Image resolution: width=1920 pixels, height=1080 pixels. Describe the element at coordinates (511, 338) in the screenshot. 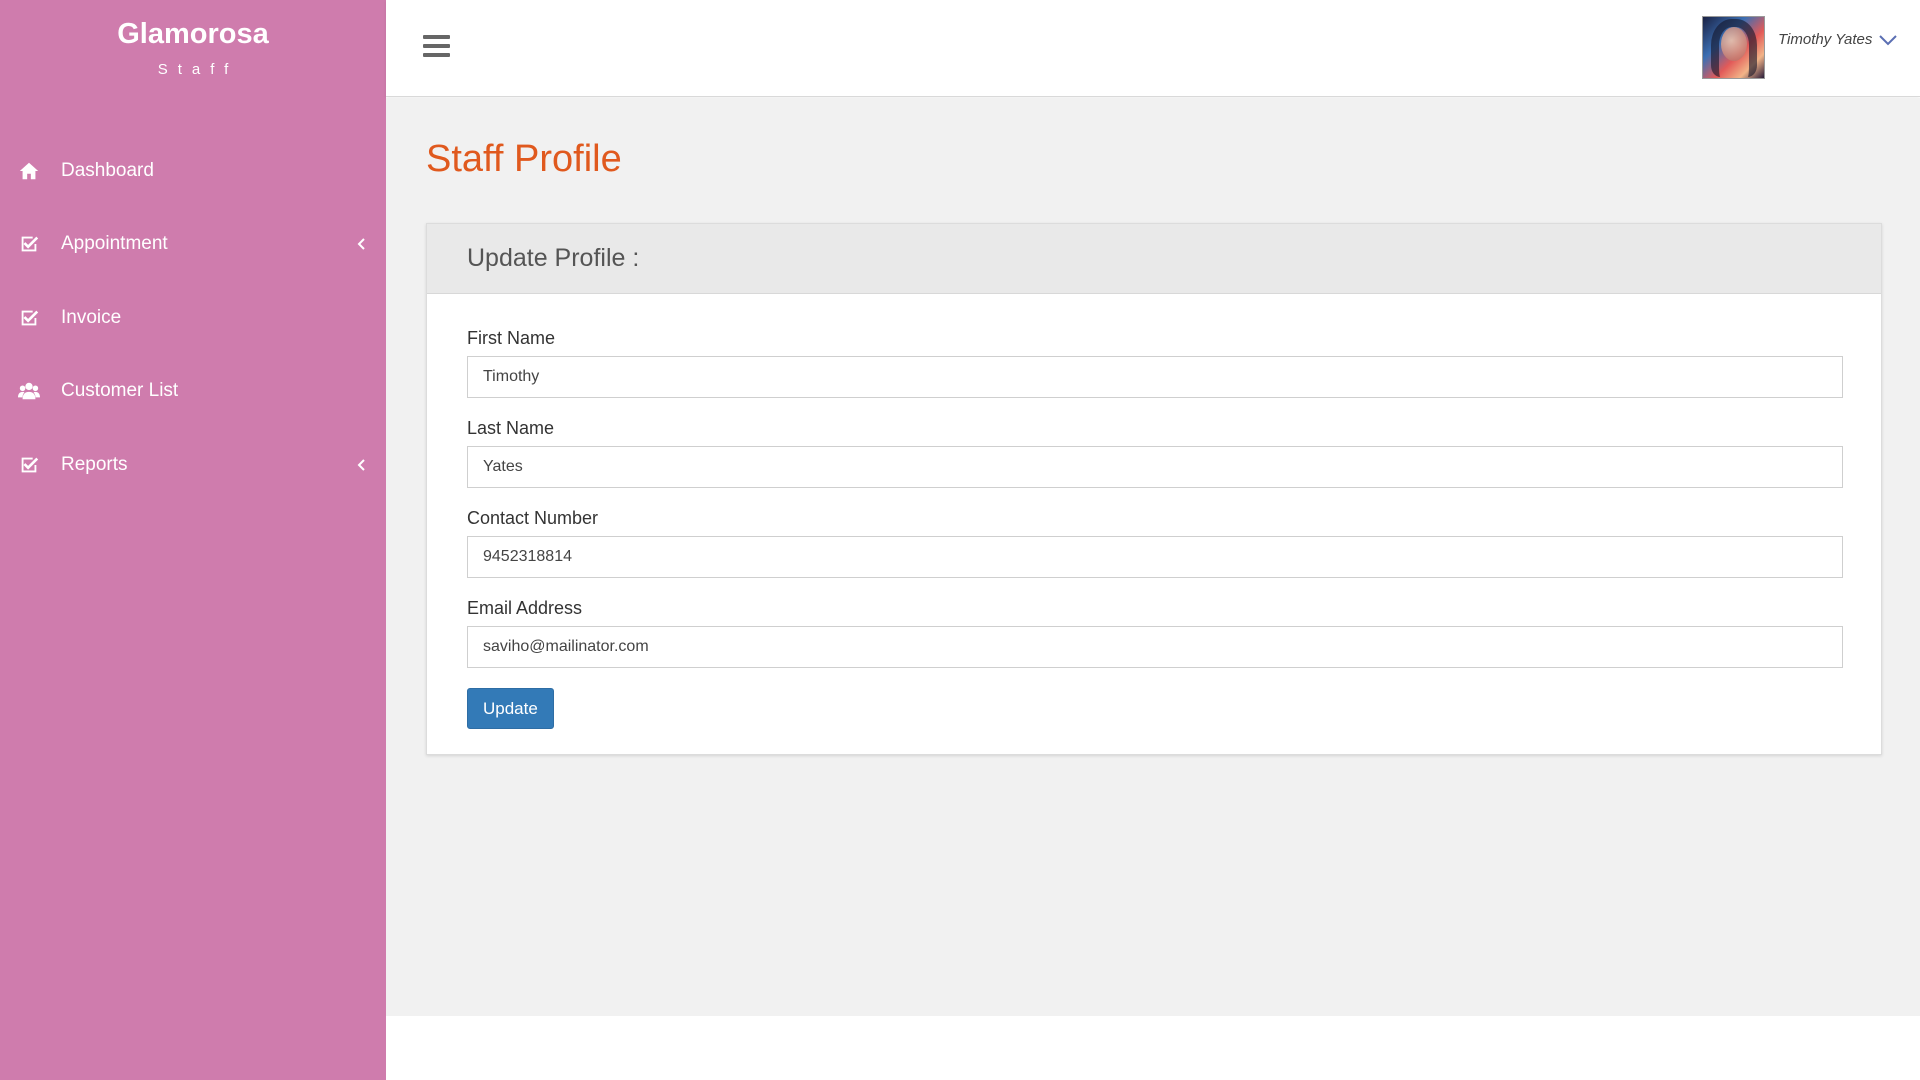

I see `first-name-label: First Name` at that location.